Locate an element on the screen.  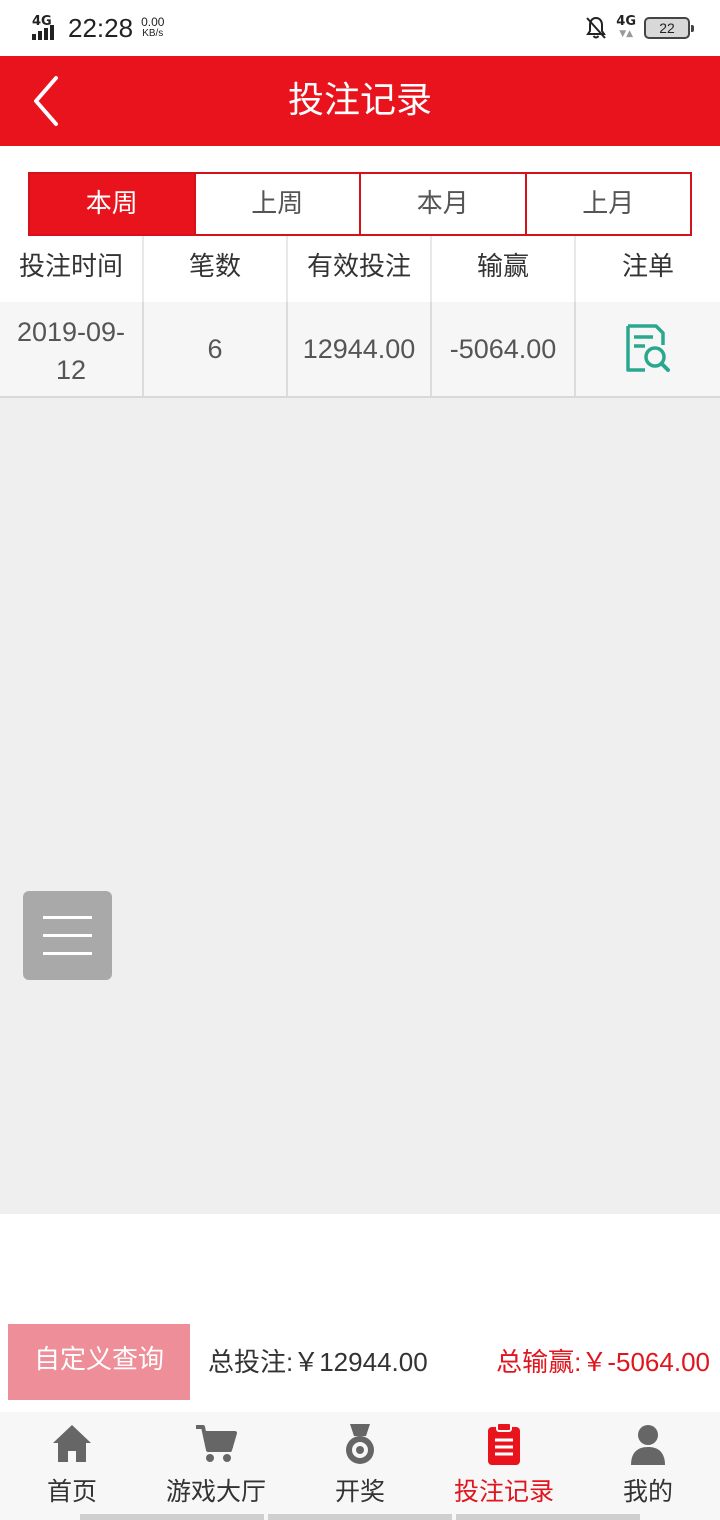
table-header: 投注时间 笔数 有效投注 输赢 注单 is located at coordinates (360, 269).